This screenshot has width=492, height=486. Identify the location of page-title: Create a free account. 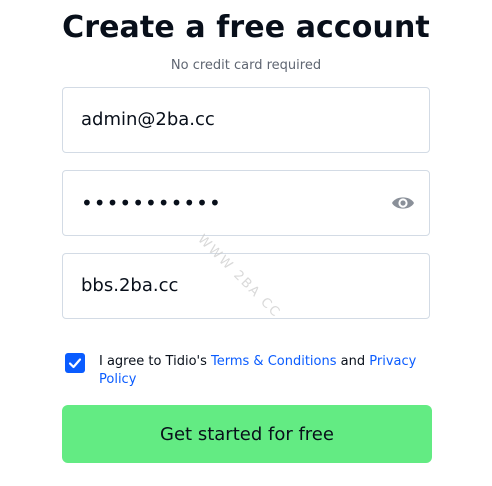
(246, 27).